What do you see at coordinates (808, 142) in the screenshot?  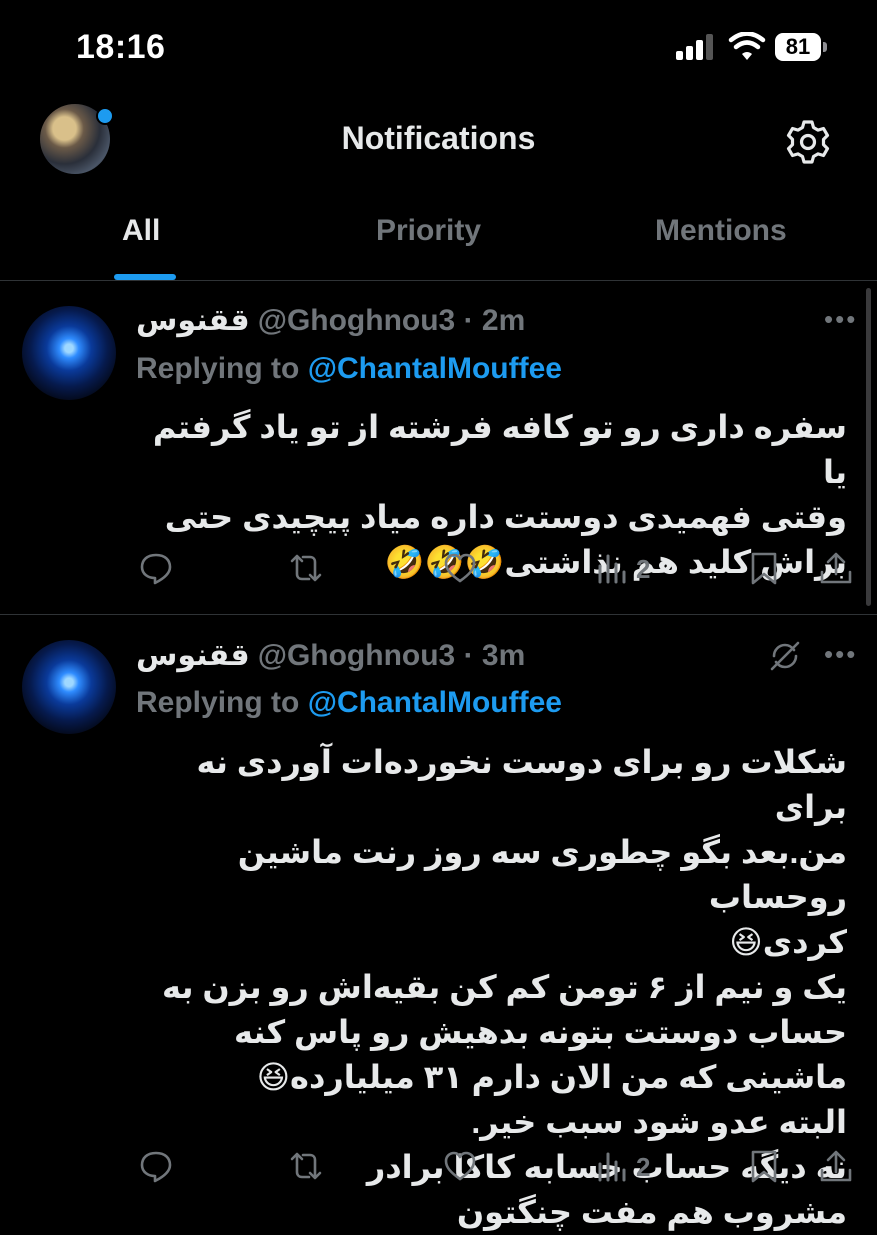 I see `gear-icon` at bounding box center [808, 142].